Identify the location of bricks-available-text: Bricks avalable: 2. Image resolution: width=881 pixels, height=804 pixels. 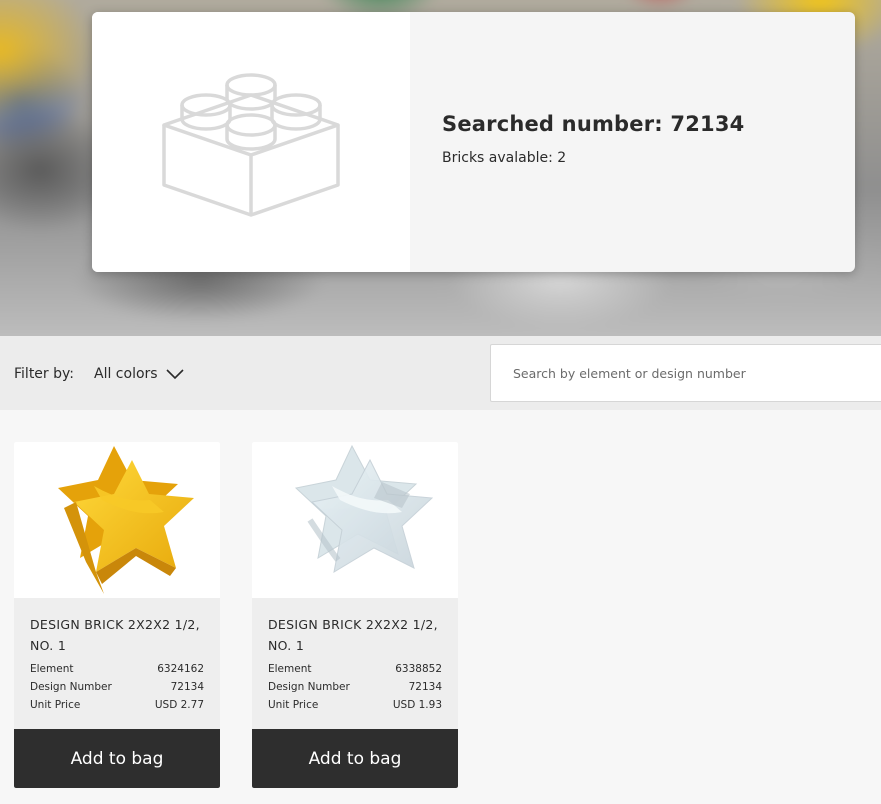
(504, 158).